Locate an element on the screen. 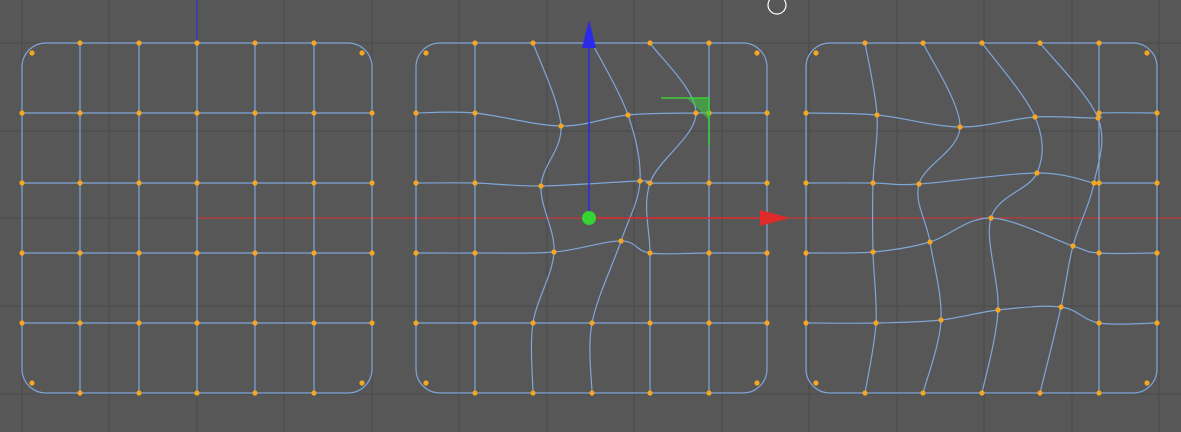 This screenshot has width=1181, height=432. pivot-icon is located at coordinates (589, 218).